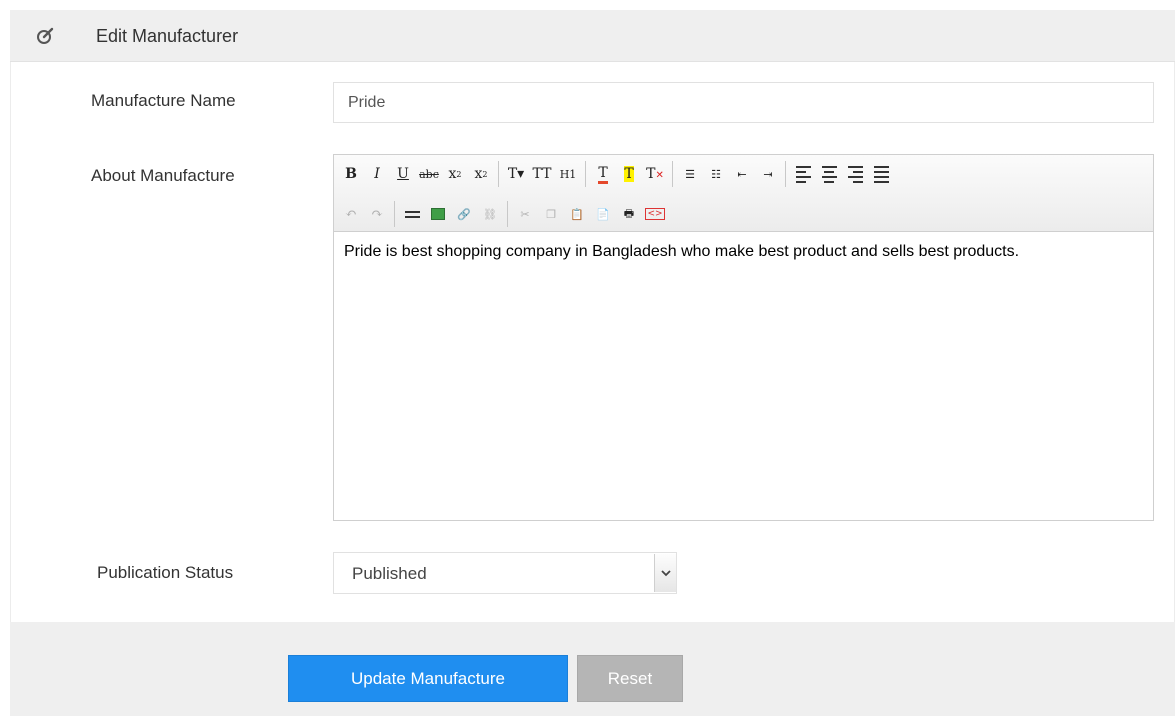 The image size is (1175, 716). I want to click on ordered-list-icon: ☷, so click(716, 174).